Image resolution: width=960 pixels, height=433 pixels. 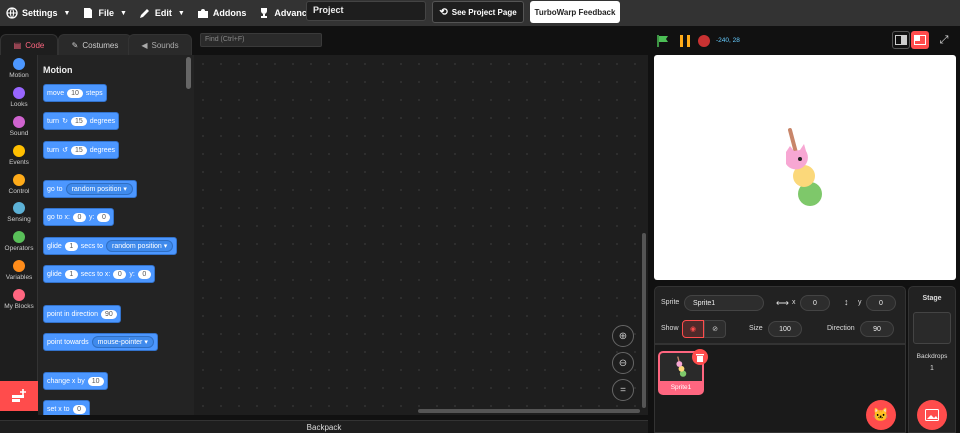 I want to click on block-dropdown: mouse-pointer ▾, so click(x=122, y=342).